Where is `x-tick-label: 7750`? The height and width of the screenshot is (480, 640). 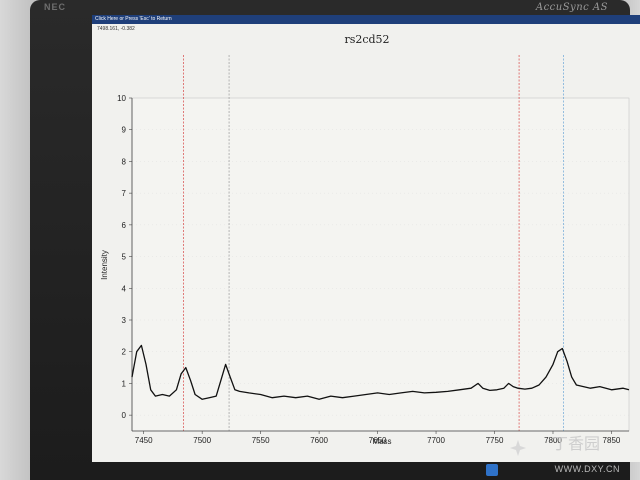
x-tick-label: 7750 is located at coordinates (495, 440).